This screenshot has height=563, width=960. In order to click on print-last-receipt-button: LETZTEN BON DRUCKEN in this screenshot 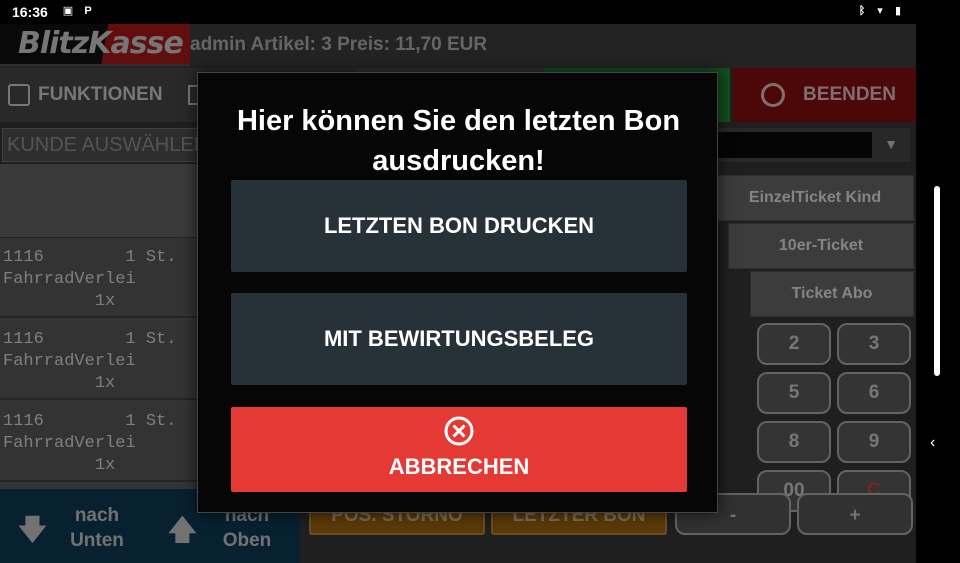, I will do `click(459, 226)`.